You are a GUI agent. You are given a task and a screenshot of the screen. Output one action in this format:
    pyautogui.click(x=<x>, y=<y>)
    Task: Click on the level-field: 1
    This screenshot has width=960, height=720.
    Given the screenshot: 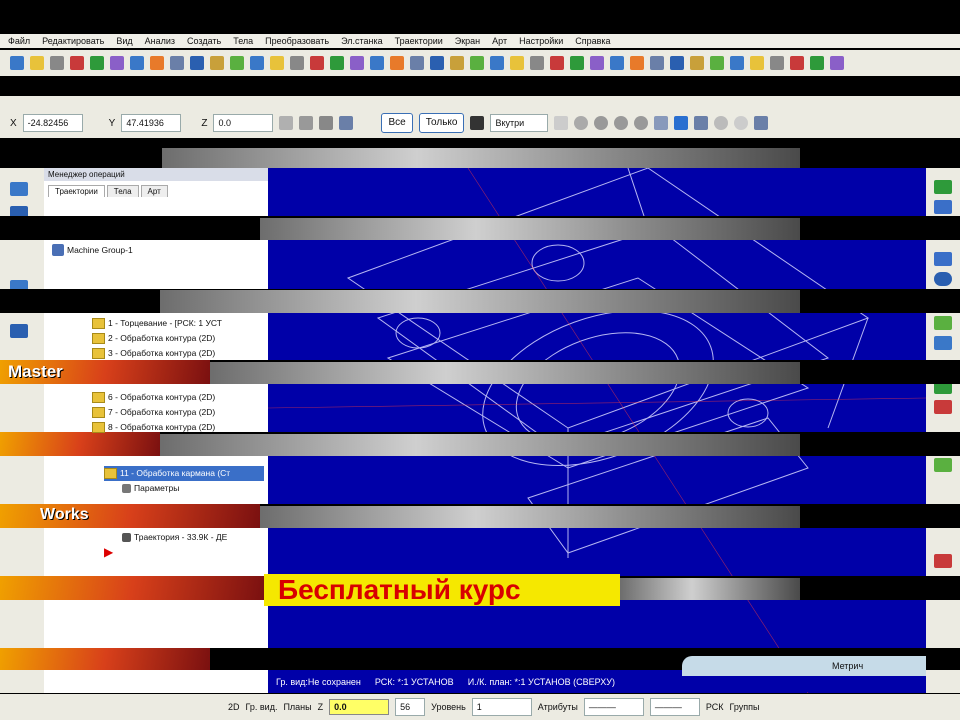 What is the action you would take?
    pyautogui.click(x=501, y=707)
    